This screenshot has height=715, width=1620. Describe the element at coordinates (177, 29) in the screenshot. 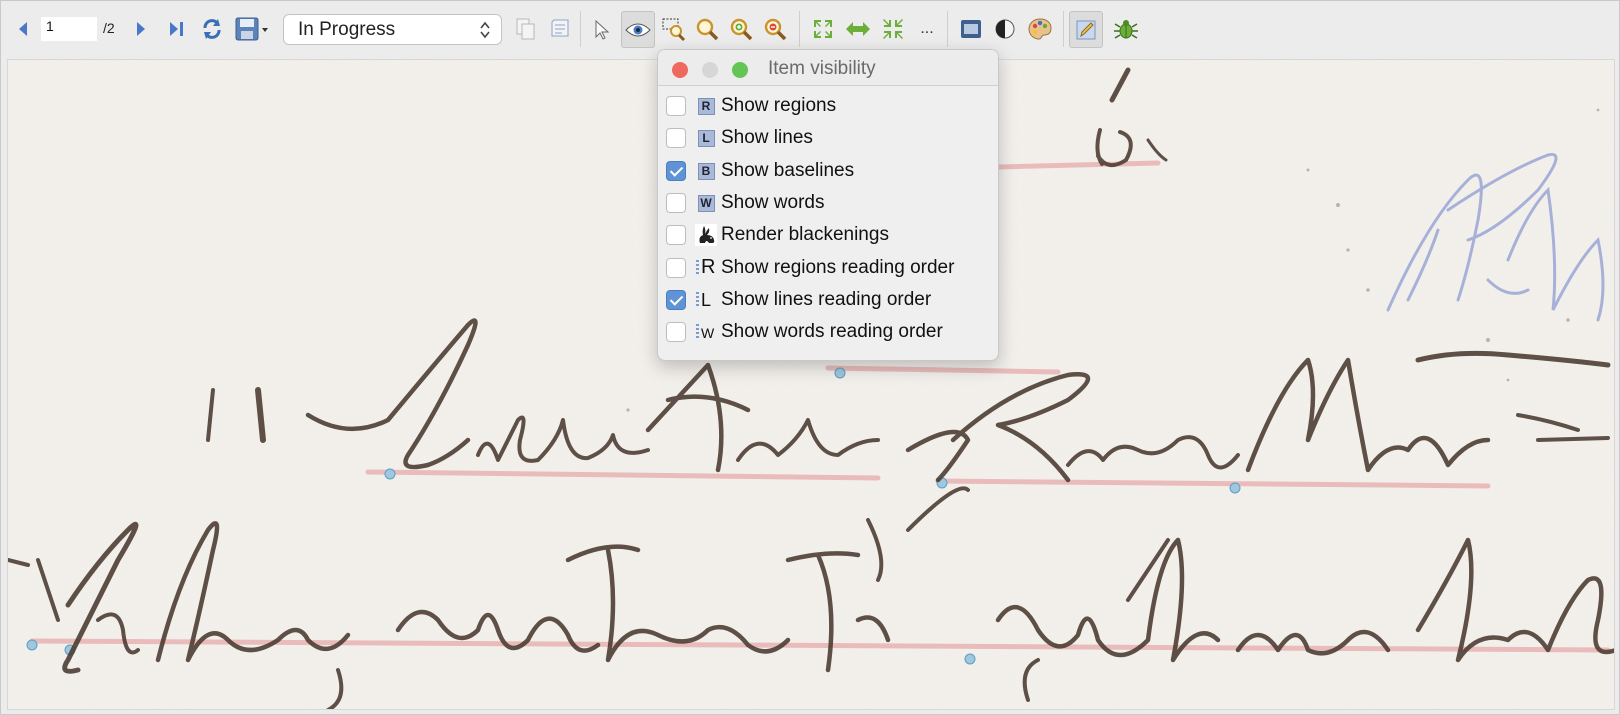

I see `last-page-icon` at that location.